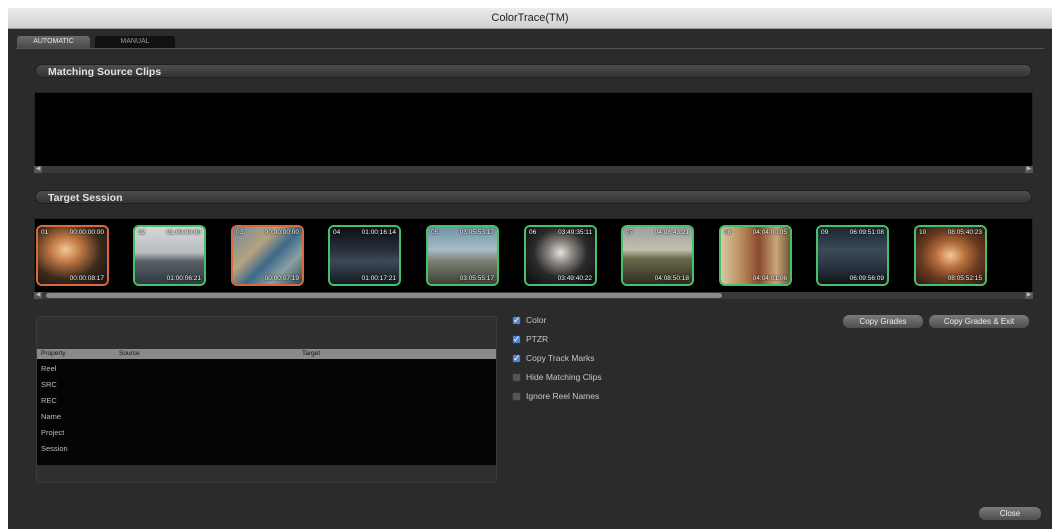 This screenshot has height=529, width=1053. Describe the element at coordinates (630, 232) in the screenshot. I see `clip-number: 07` at that location.